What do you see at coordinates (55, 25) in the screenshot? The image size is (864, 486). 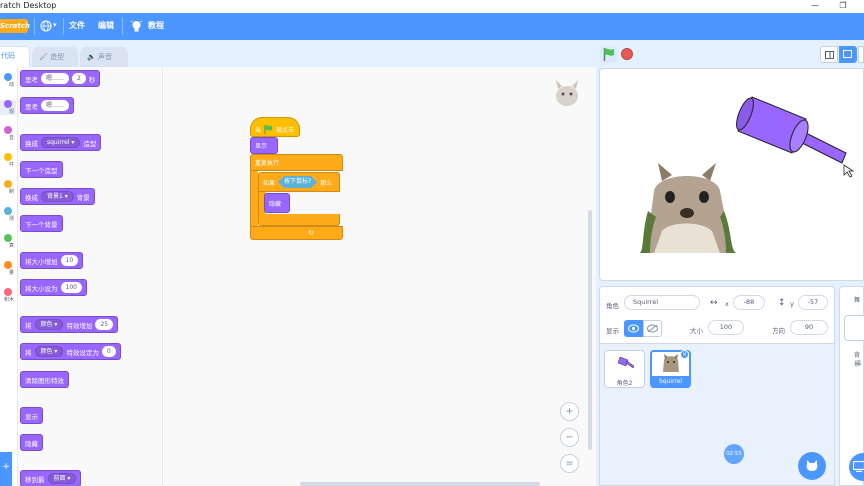 I see `chevron-down-icon: ▾` at bounding box center [55, 25].